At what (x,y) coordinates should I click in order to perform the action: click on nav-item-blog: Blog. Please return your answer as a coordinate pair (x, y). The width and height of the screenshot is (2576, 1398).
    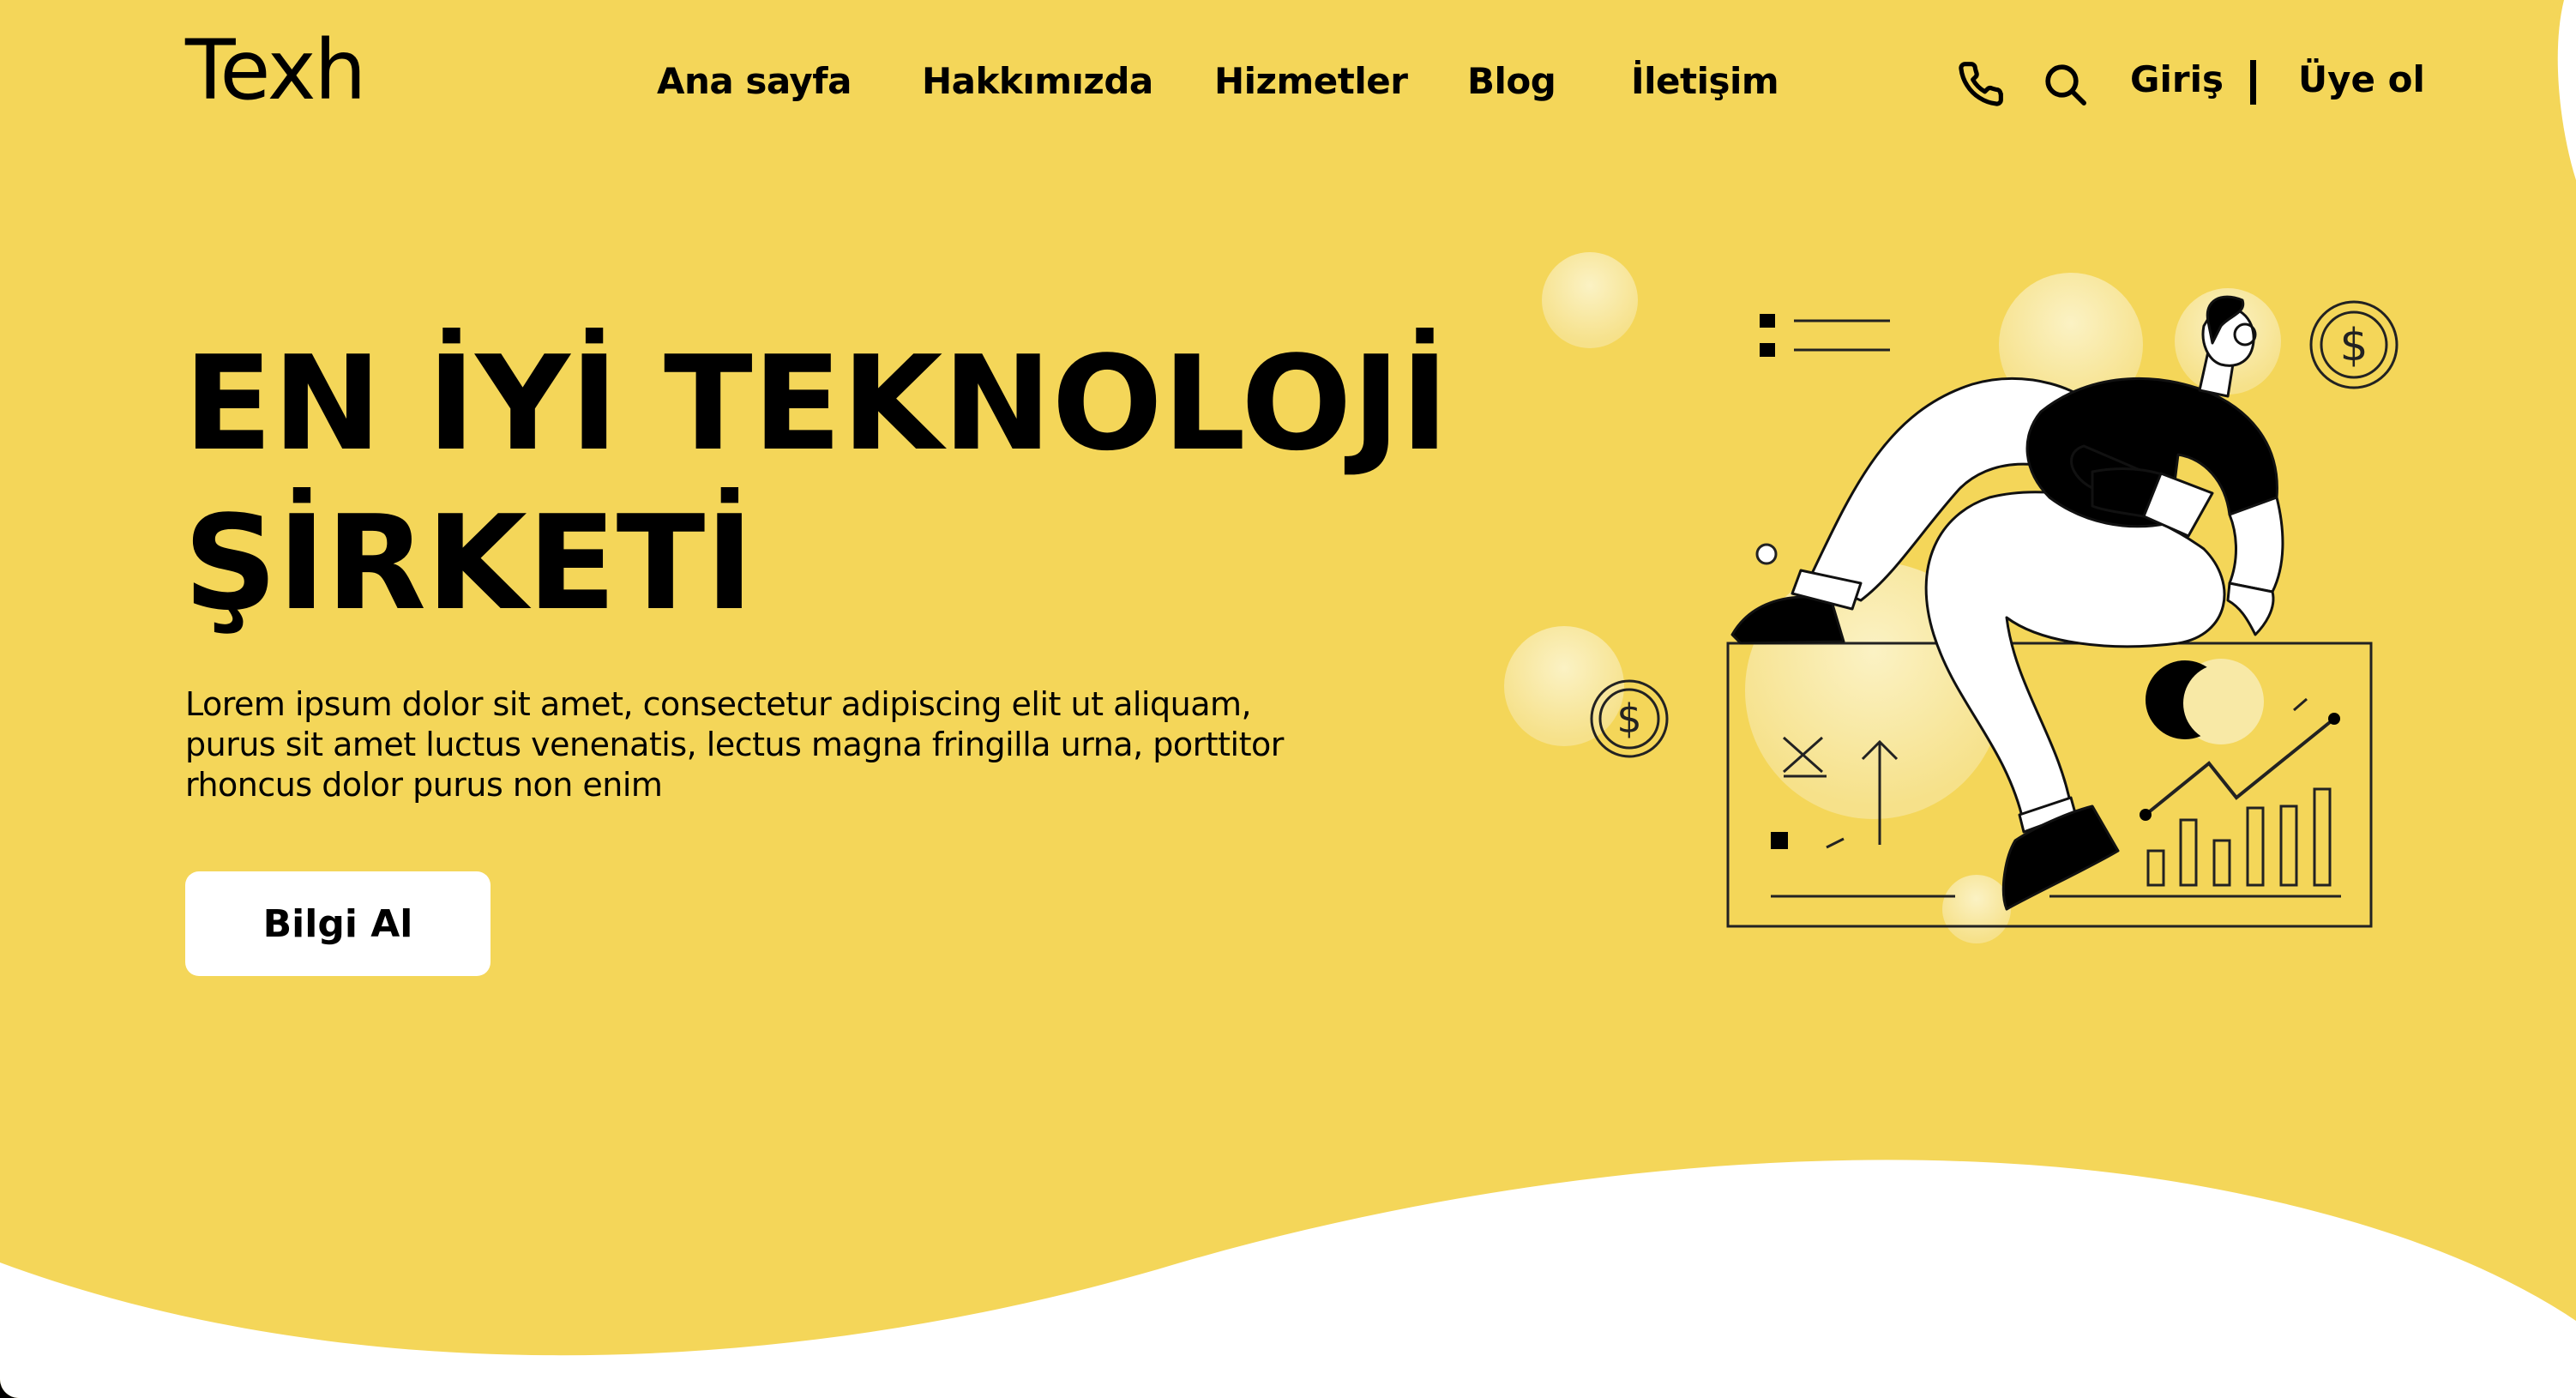
    Looking at the image, I should click on (1511, 81).